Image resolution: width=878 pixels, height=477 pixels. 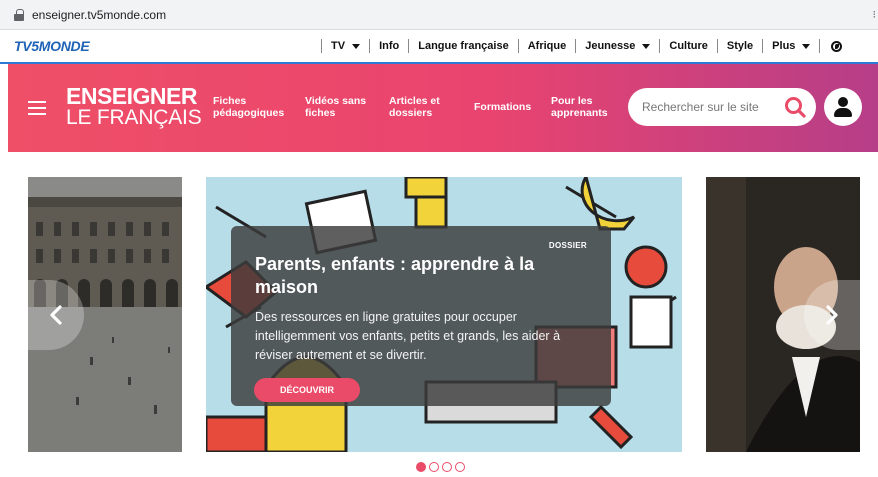 What do you see at coordinates (579, 107) in the screenshot?
I see `nav-pour-les-apprenants: Pour les apprenants` at bounding box center [579, 107].